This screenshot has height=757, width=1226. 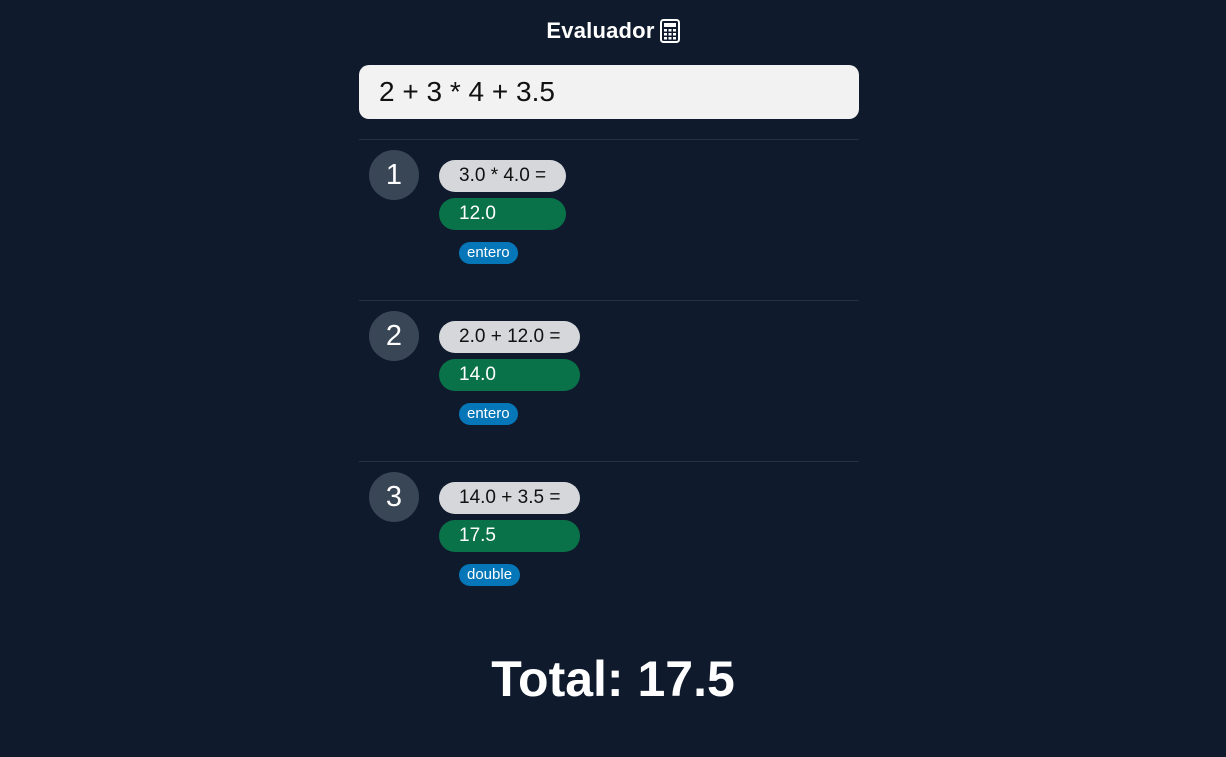 I want to click on operation-pill: 2.0 + 12.0 =, so click(x=510, y=337).